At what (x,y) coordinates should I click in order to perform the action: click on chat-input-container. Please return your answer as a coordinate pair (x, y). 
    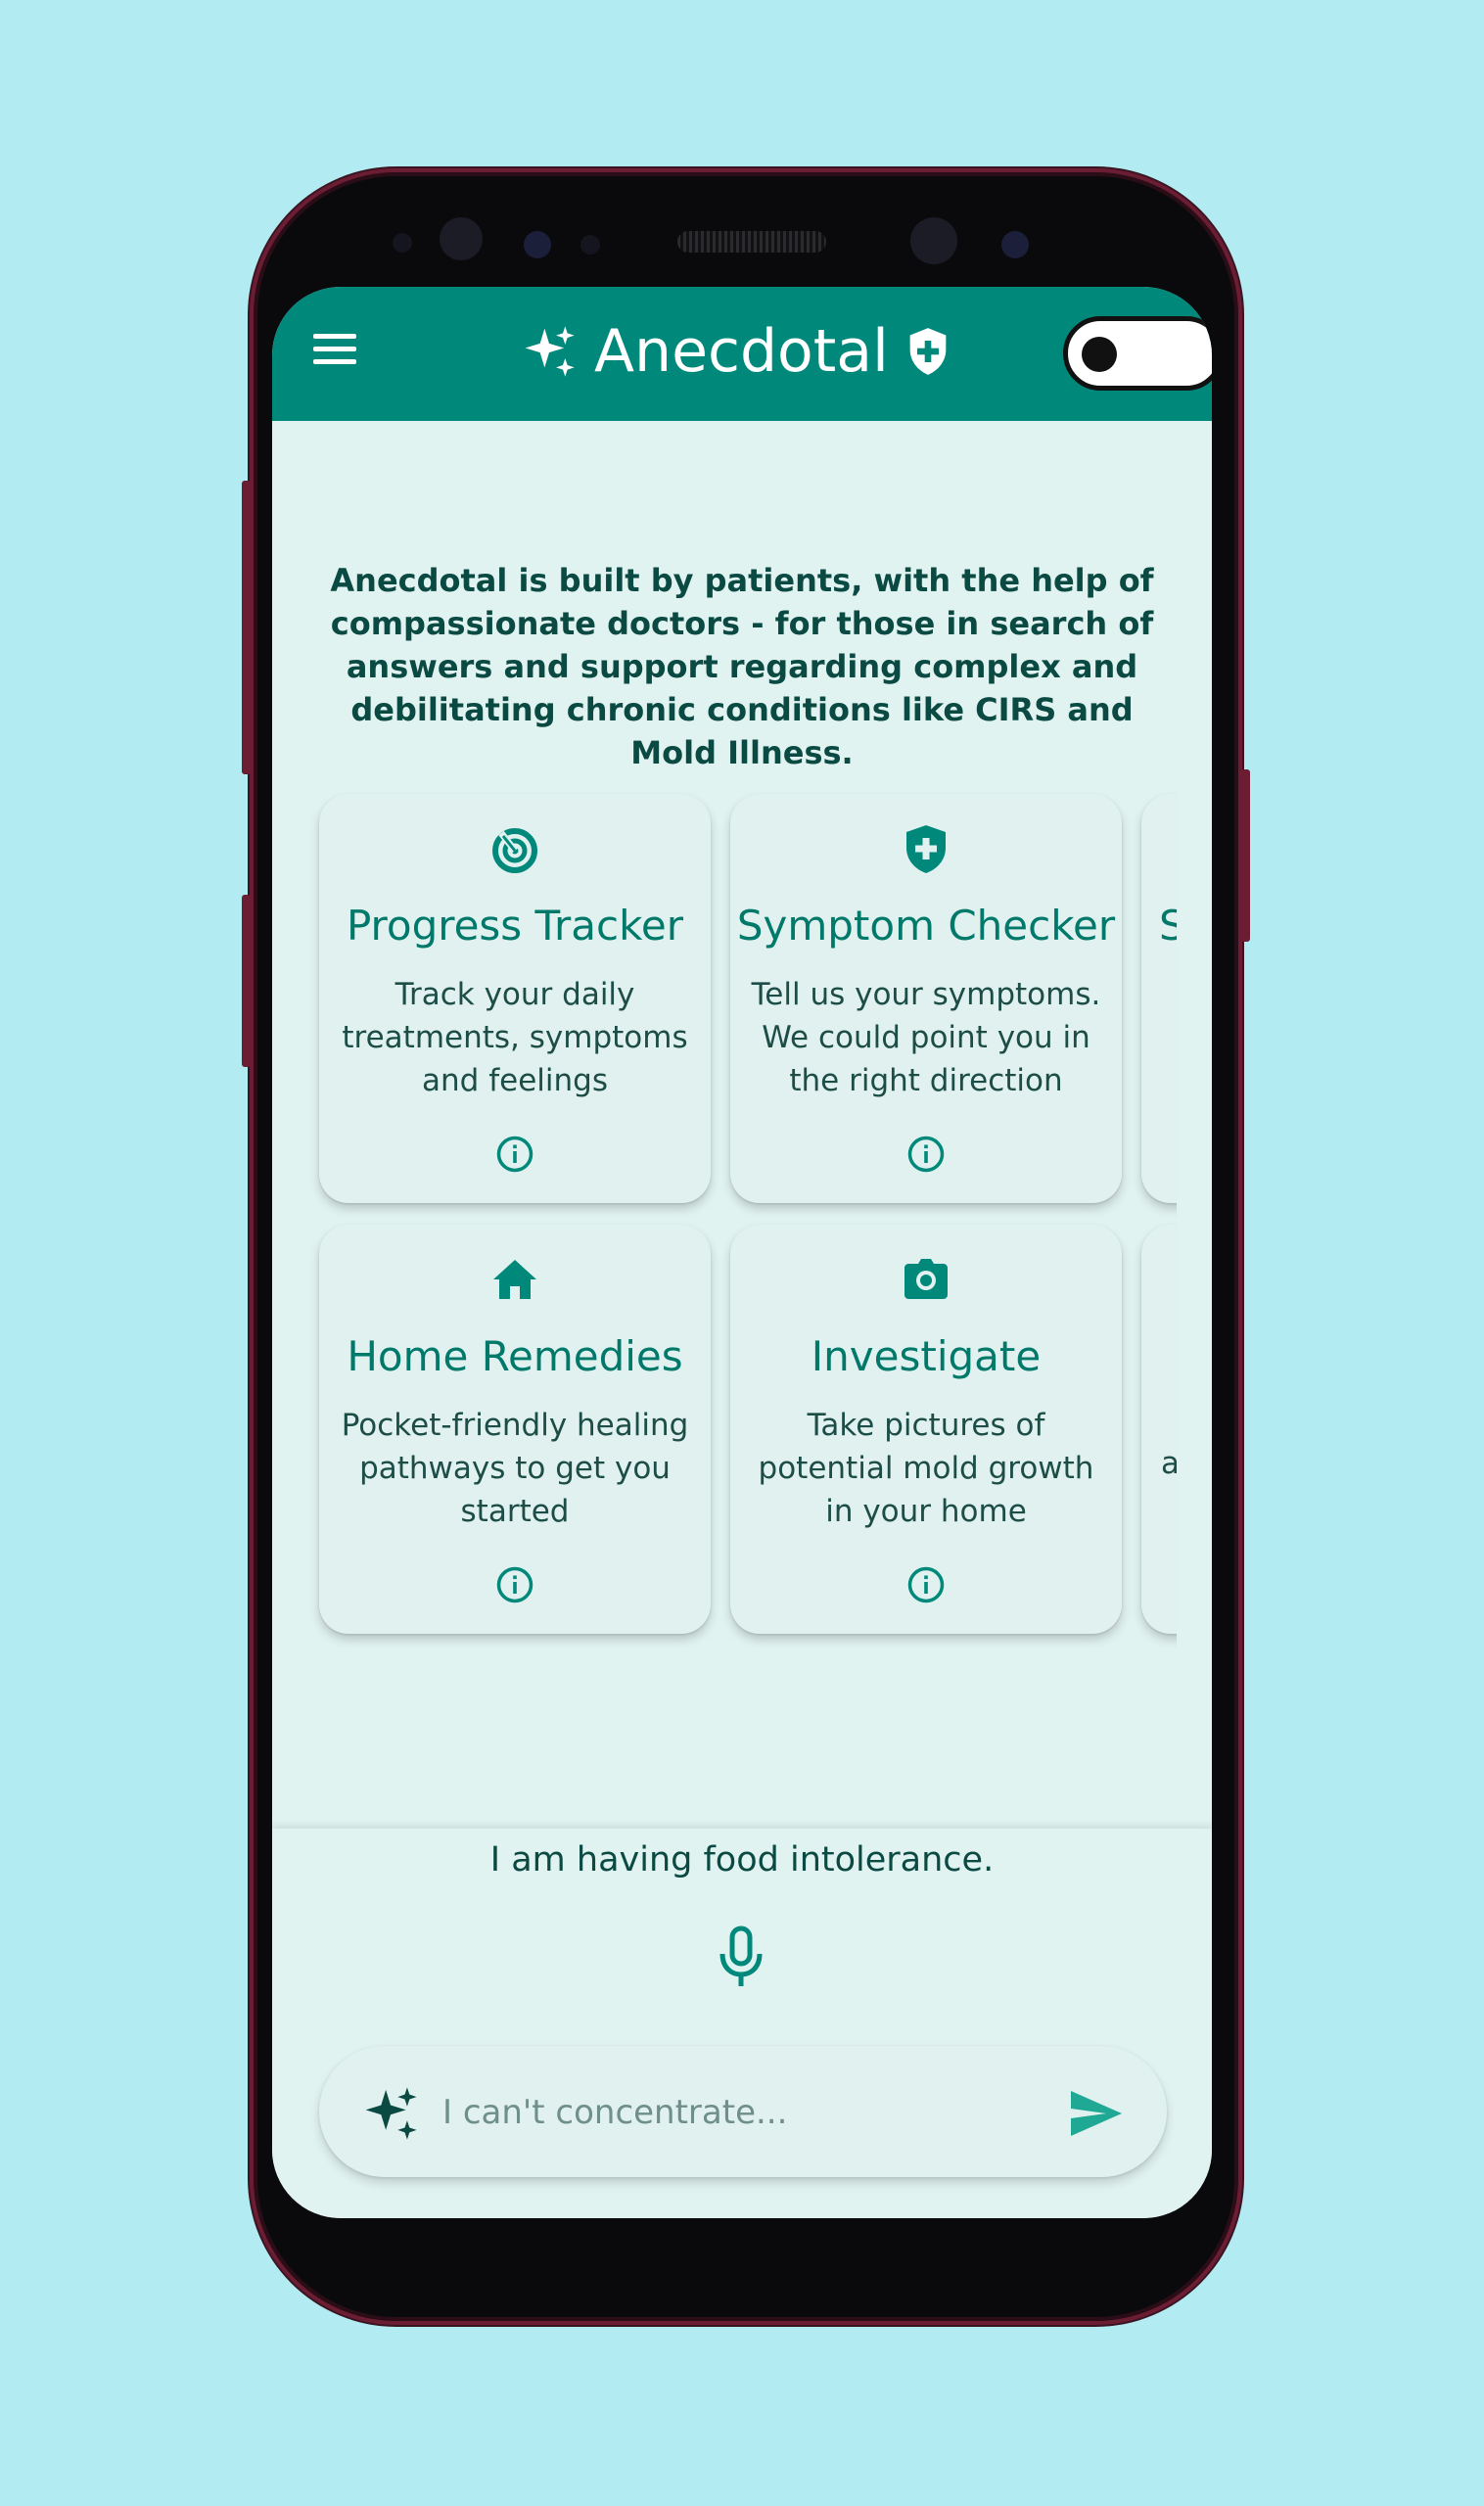
    Looking at the image, I should click on (743, 2111).